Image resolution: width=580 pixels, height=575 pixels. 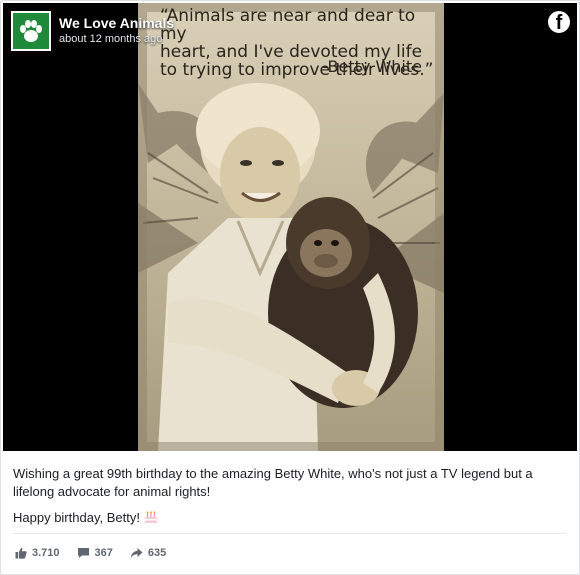 I want to click on share-icon, so click(x=136, y=553).